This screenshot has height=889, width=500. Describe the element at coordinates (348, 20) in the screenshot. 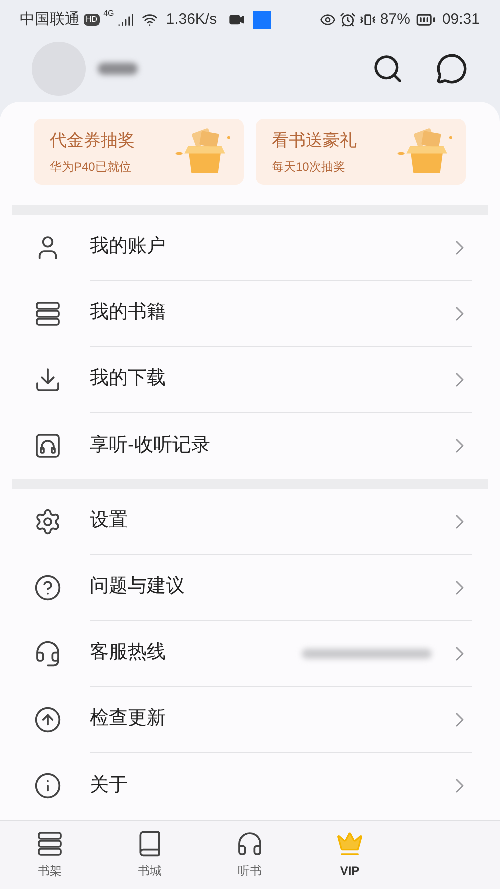

I see `alarm-icon` at that location.